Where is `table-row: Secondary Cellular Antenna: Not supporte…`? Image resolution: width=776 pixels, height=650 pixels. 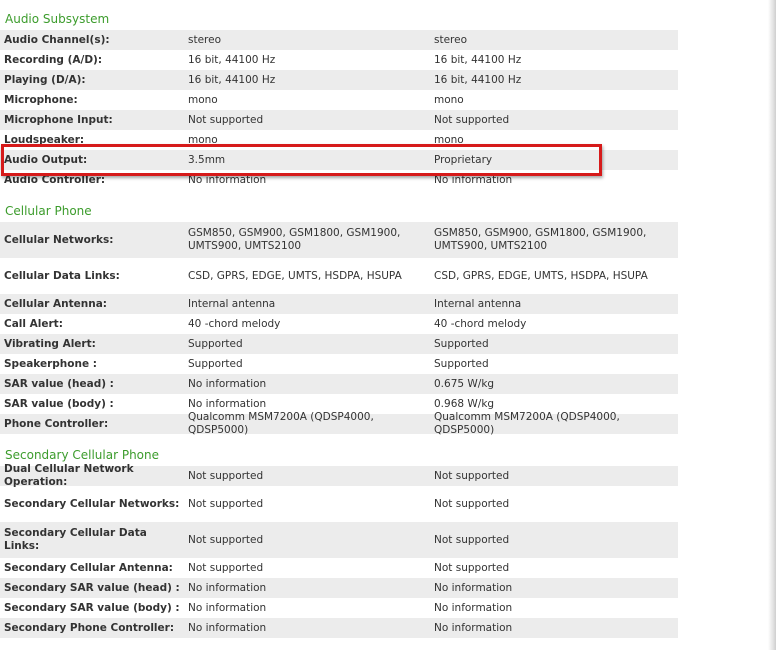 table-row: Secondary Cellular Antenna: Not supporte… is located at coordinates (339, 568).